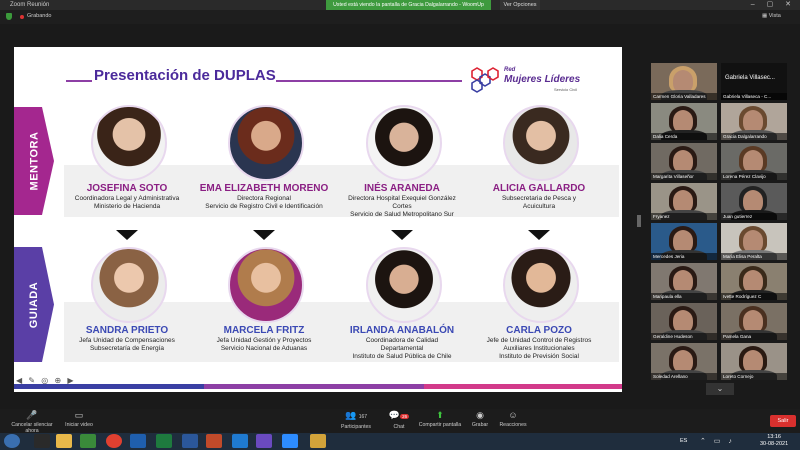 Image resolution: width=800 pixels, height=450 pixels. I want to click on mute-button: 🎤 Cancelar silenciar ahora, so click(32, 422).